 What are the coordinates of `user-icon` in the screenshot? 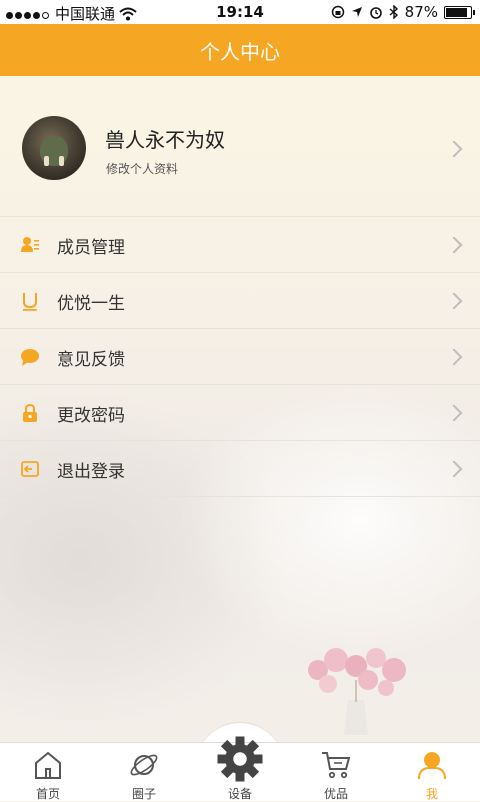 It's located at (432, 766).